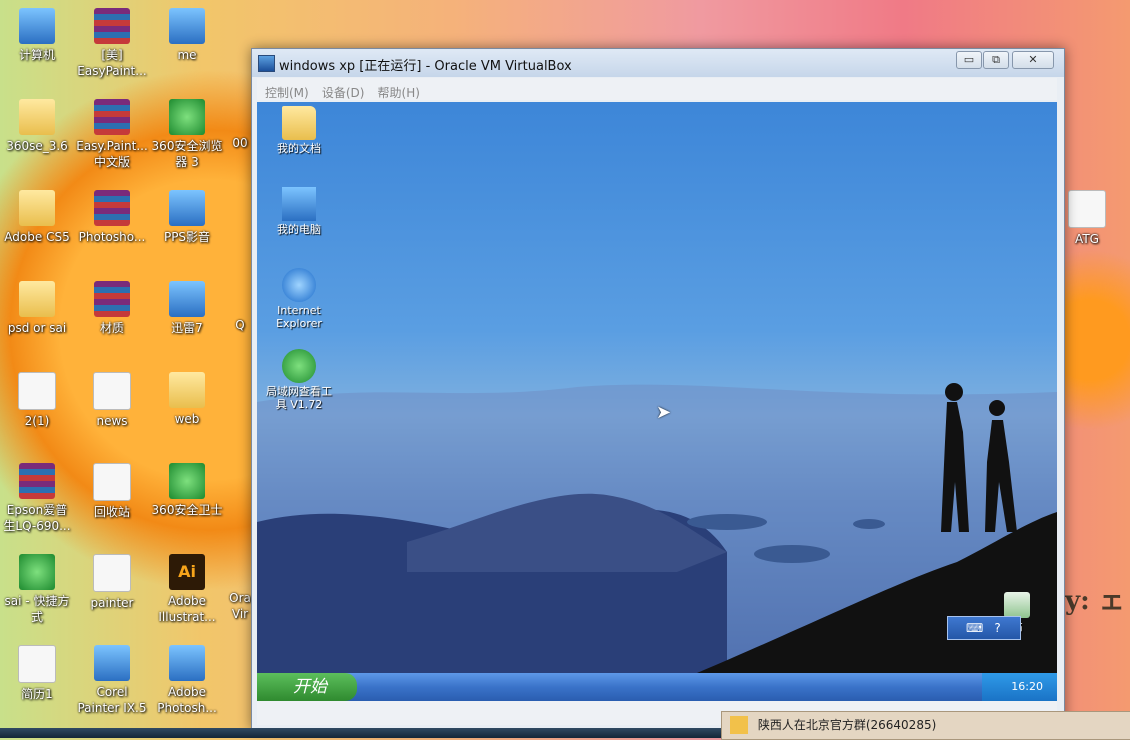 The width and height of the screenshot is (1130, 740). Describe the element at coordinates (657, 89) in the screenshot. I see `vm-menubar: 控制(M) 设备(D) 帮助(H)` at that location.